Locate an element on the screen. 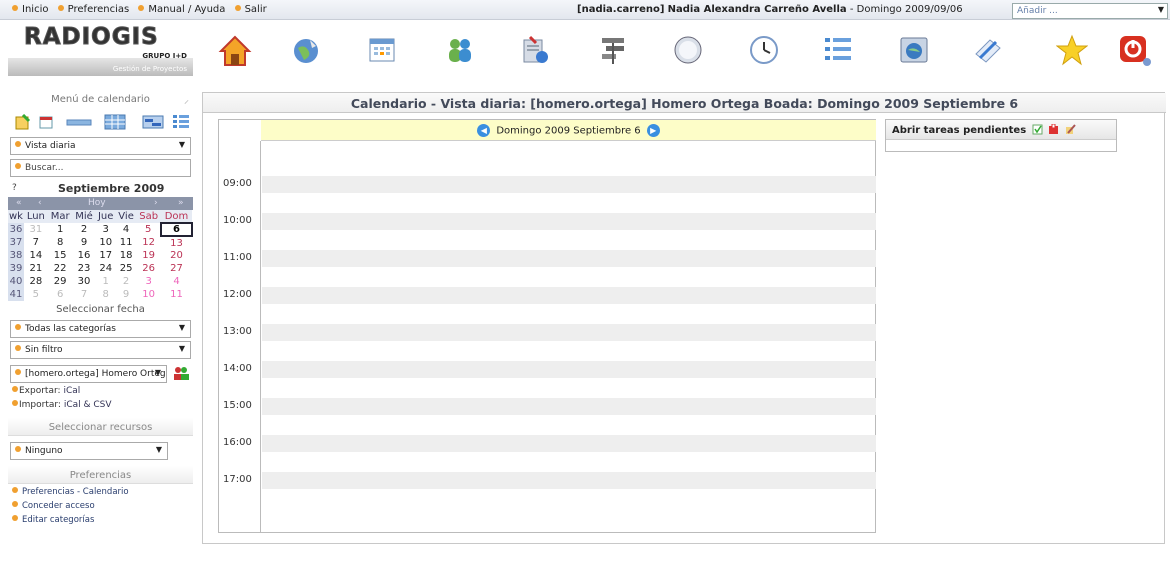  addressbook-icon is located at coordinates (460, 50).